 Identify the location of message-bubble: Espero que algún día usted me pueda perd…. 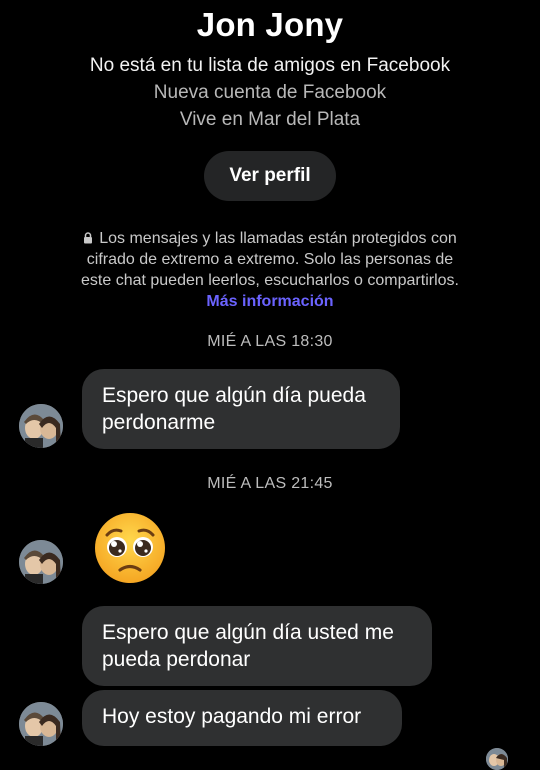
(257, 646).